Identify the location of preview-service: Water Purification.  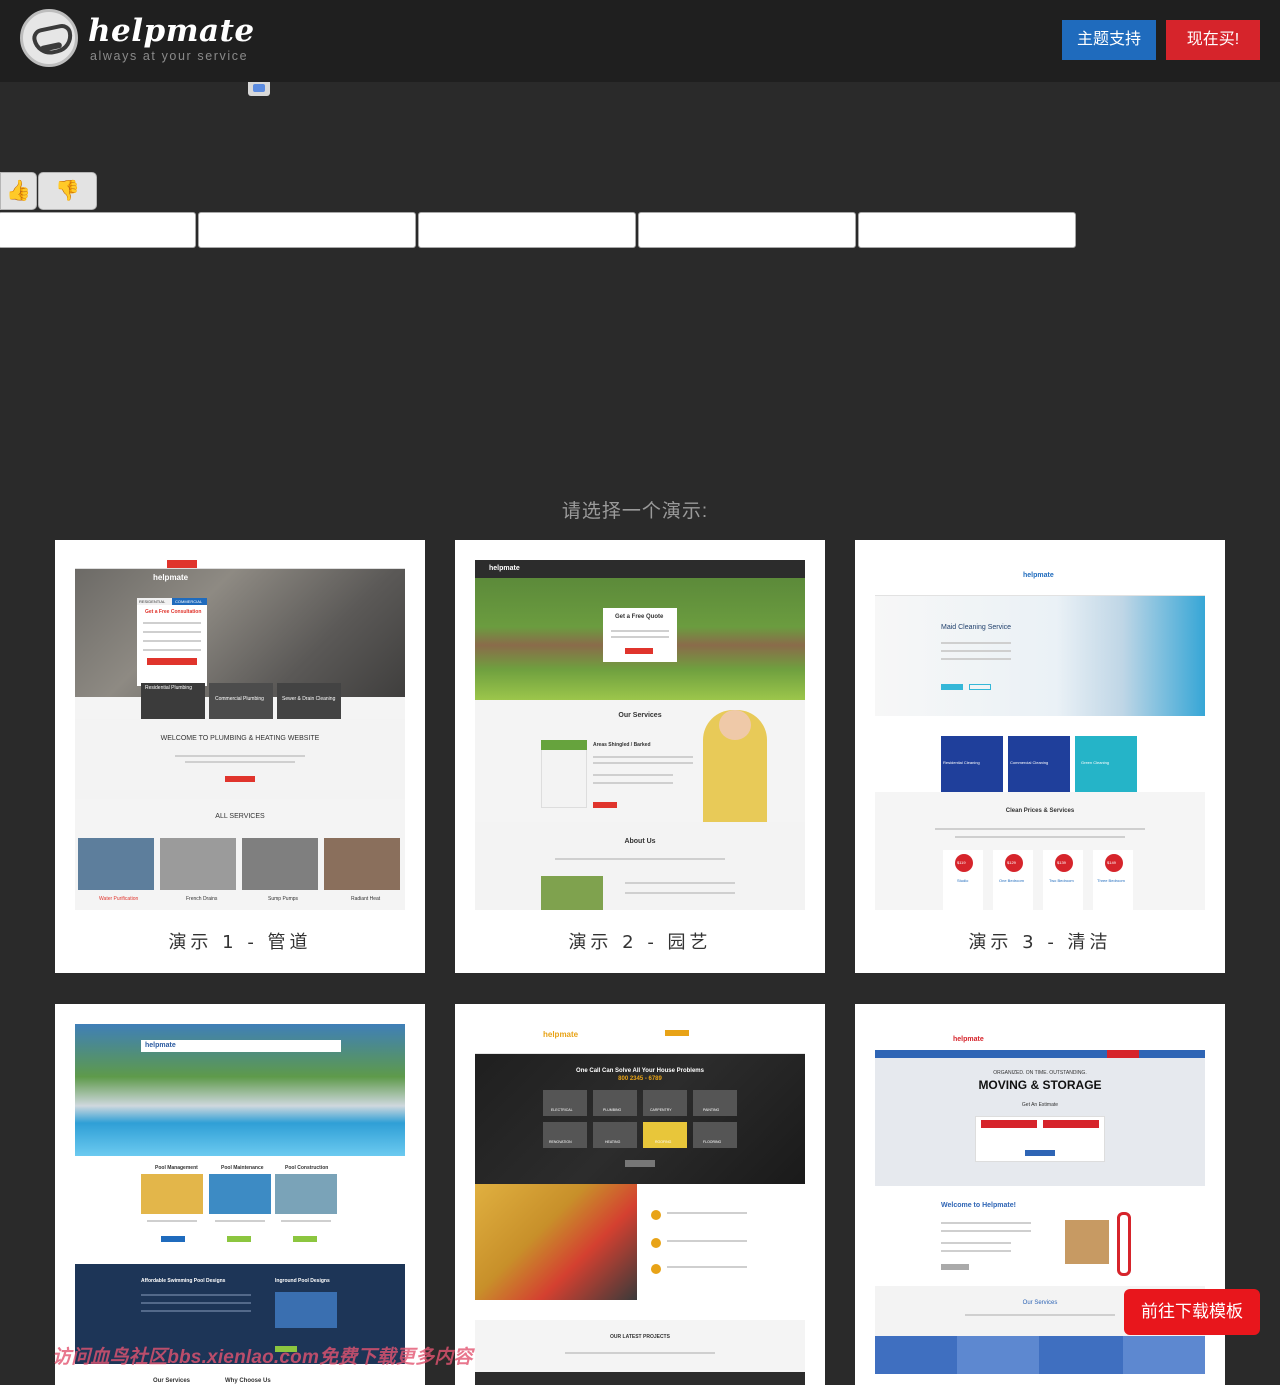
(119, 899).